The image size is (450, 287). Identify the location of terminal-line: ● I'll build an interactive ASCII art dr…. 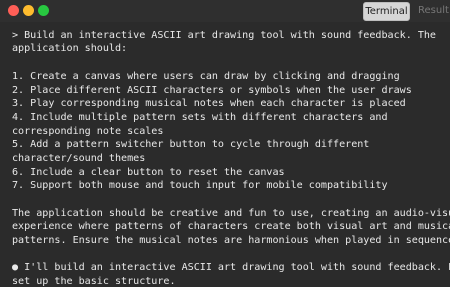
(231, 267).